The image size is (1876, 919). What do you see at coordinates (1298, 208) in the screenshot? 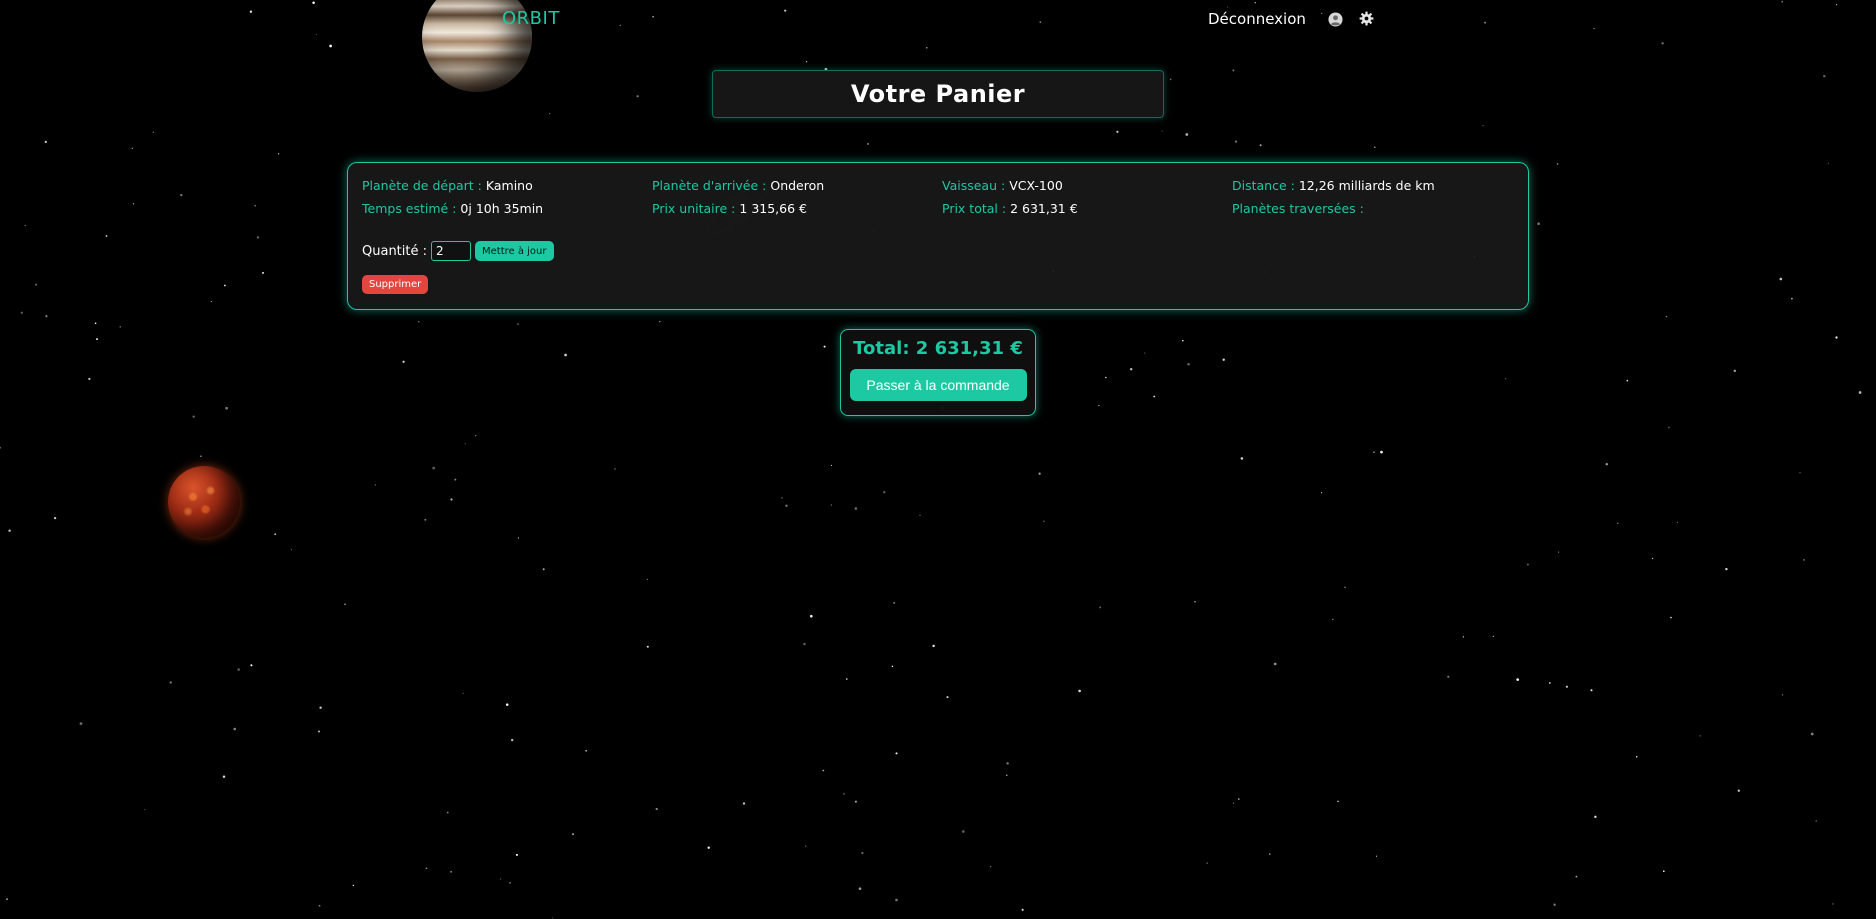
I see `planets-crossed-label: Planètes traversées :` at bounding box center [1298, 208].